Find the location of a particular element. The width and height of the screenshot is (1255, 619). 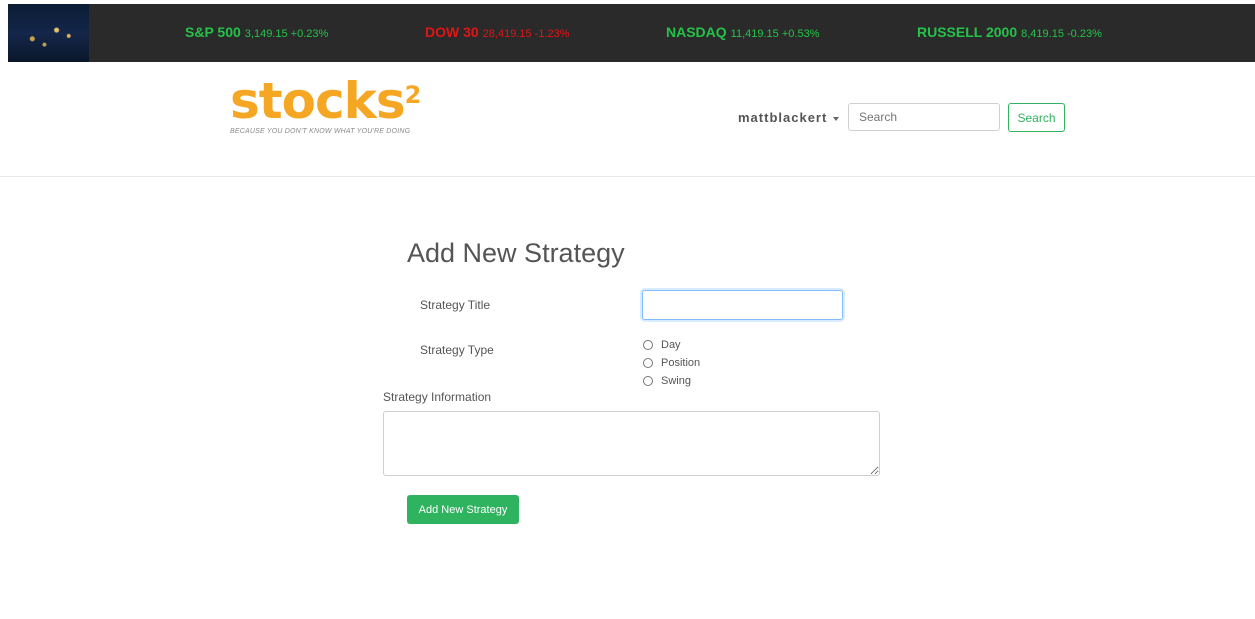

radio-option-day: Day is located at coordinates (671, 345).